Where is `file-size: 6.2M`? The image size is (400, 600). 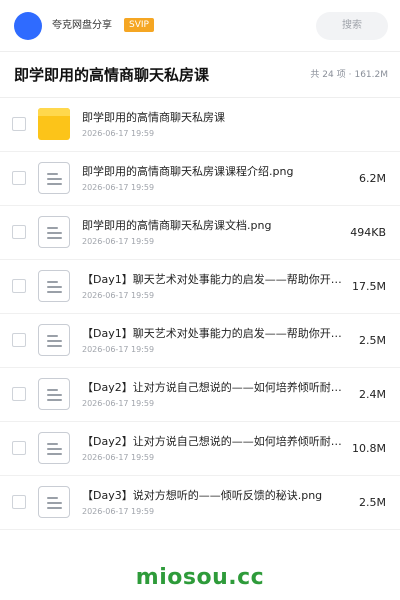
file-size: 6.2M is located at coordinates (372, 178).